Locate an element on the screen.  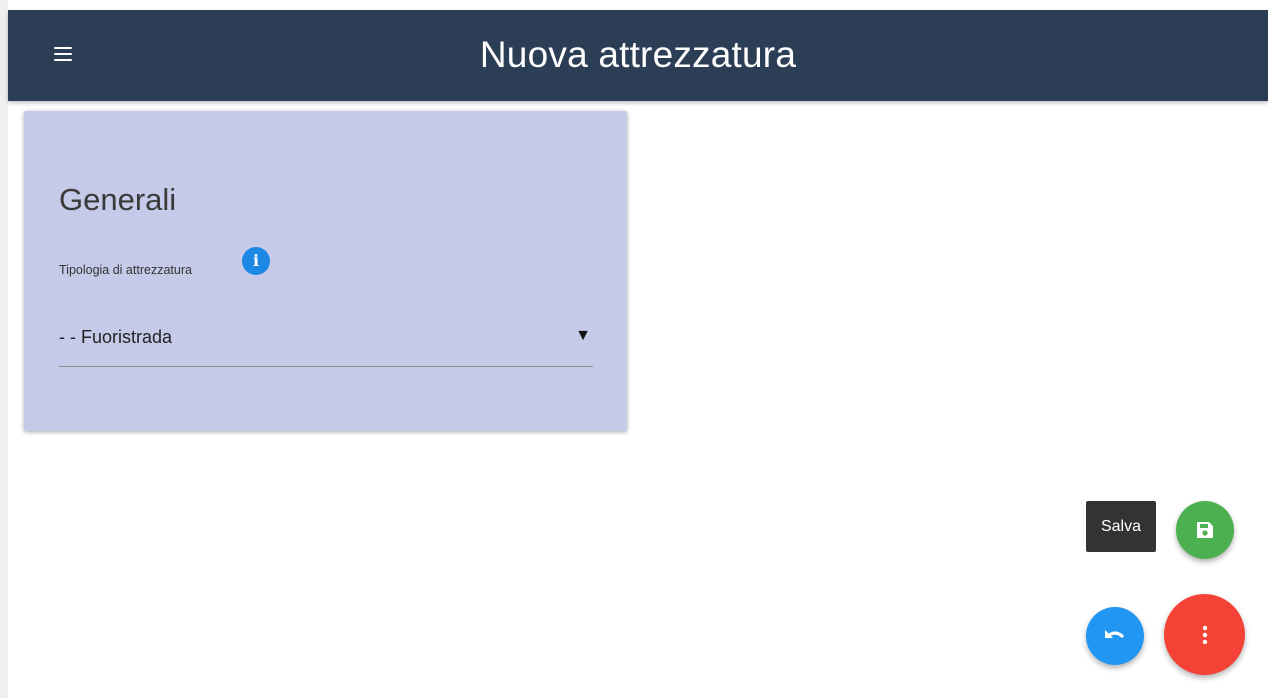
chevron-down-icon: ▼ is located at coordinates (583, 335).